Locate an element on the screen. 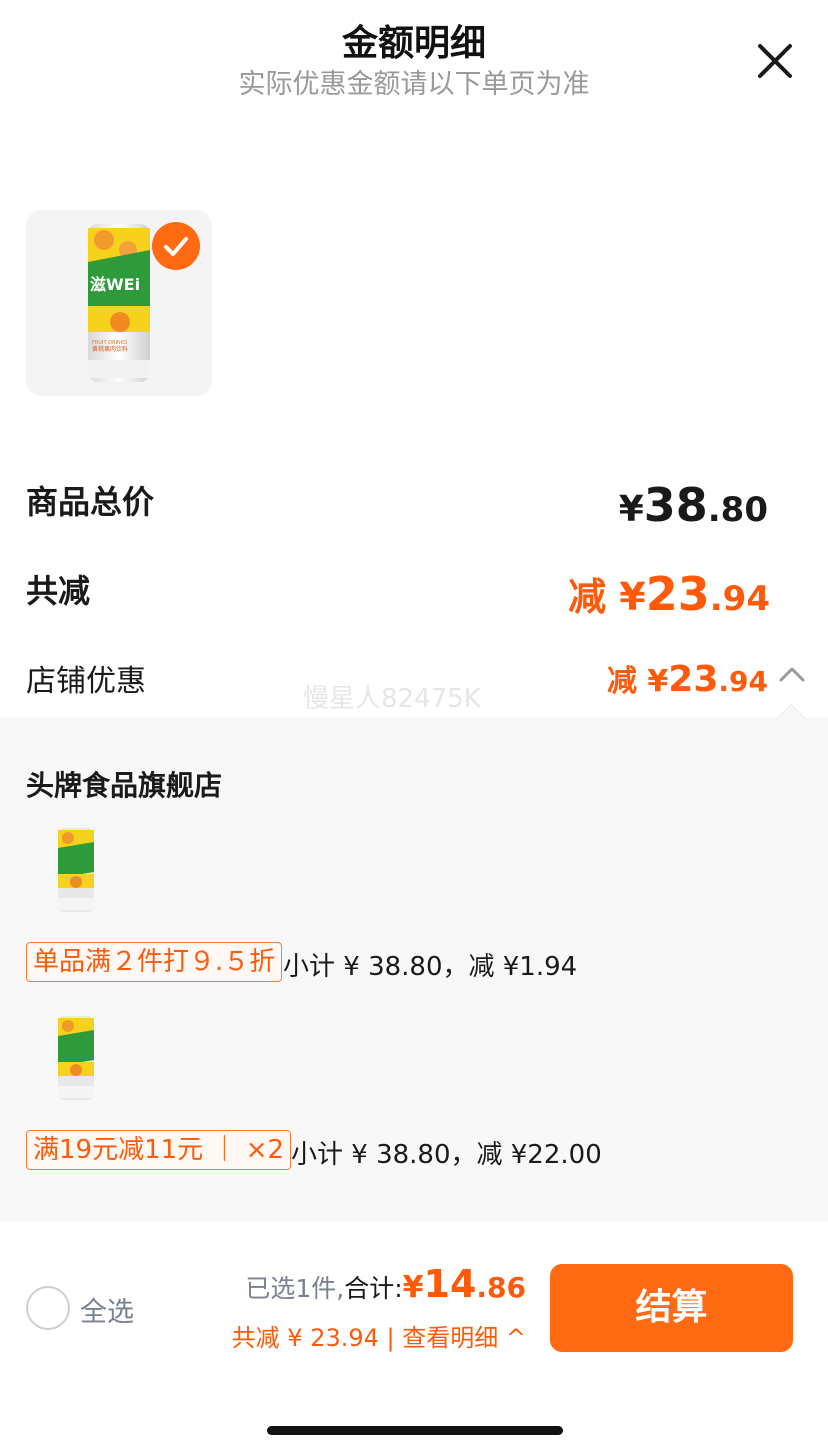 The height and width of the screenshot is (1452, 828). currency-symbol: ¥ is located at coordinates (631, 509).